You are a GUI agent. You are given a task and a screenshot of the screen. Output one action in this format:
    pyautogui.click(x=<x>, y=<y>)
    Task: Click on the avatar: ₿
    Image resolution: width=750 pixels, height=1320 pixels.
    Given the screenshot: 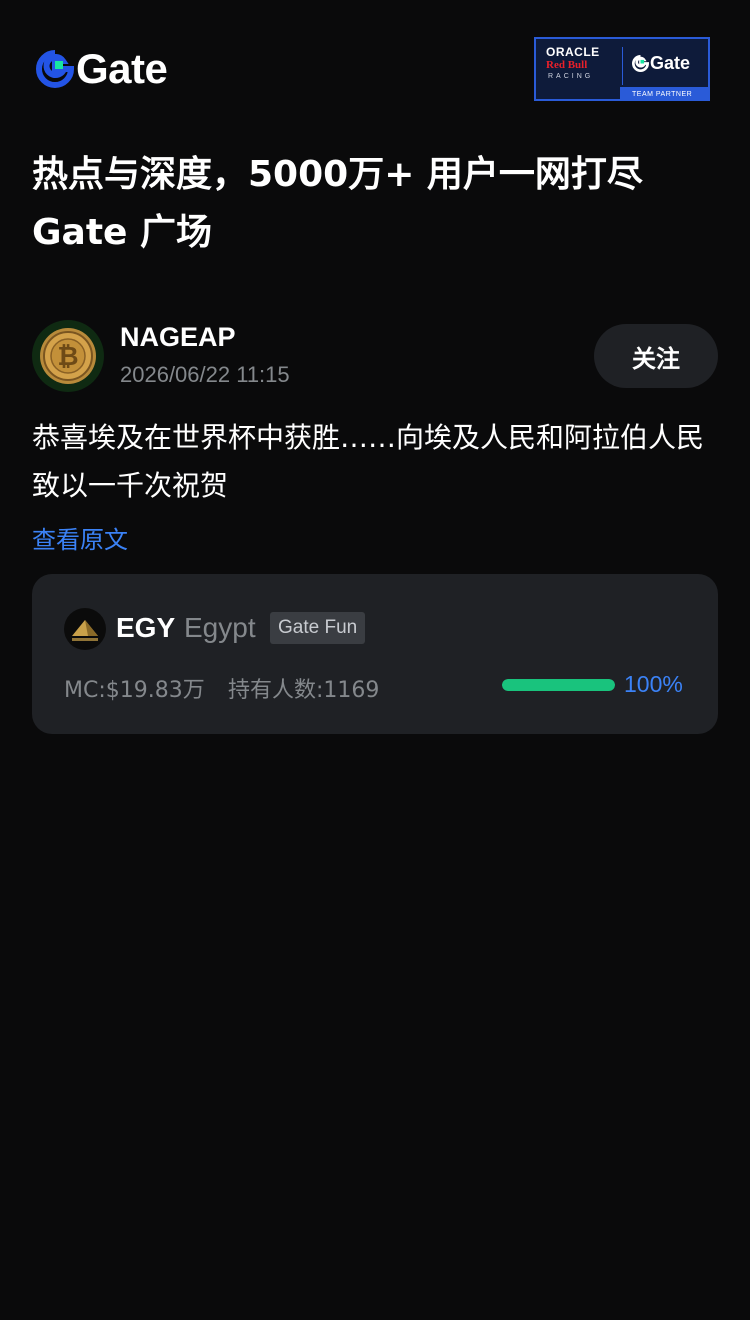 What is the action you would take?
    pyautogui.click(x=68, y=356)
    